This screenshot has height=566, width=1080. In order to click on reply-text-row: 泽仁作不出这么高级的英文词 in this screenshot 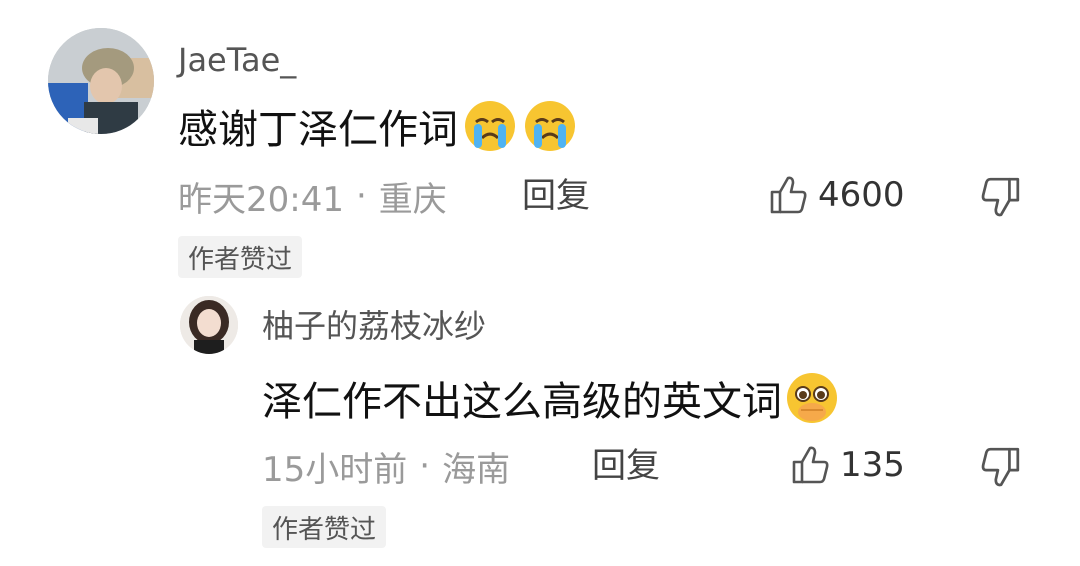, I will do `click(551, 398)`.